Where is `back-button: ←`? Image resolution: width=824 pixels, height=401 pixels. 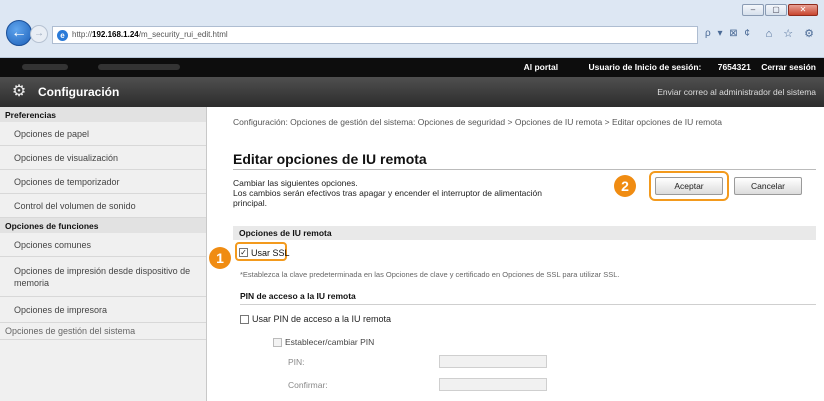
back-button: ← is located at coordinates (19, 33).